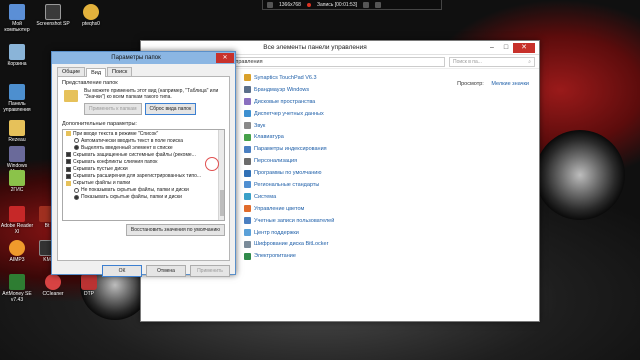  What do you see at coordinates (17, 181) in the screenshot?
I see `desktop-icon-2gis: 2ГИС` at bounding box center [17, 181].